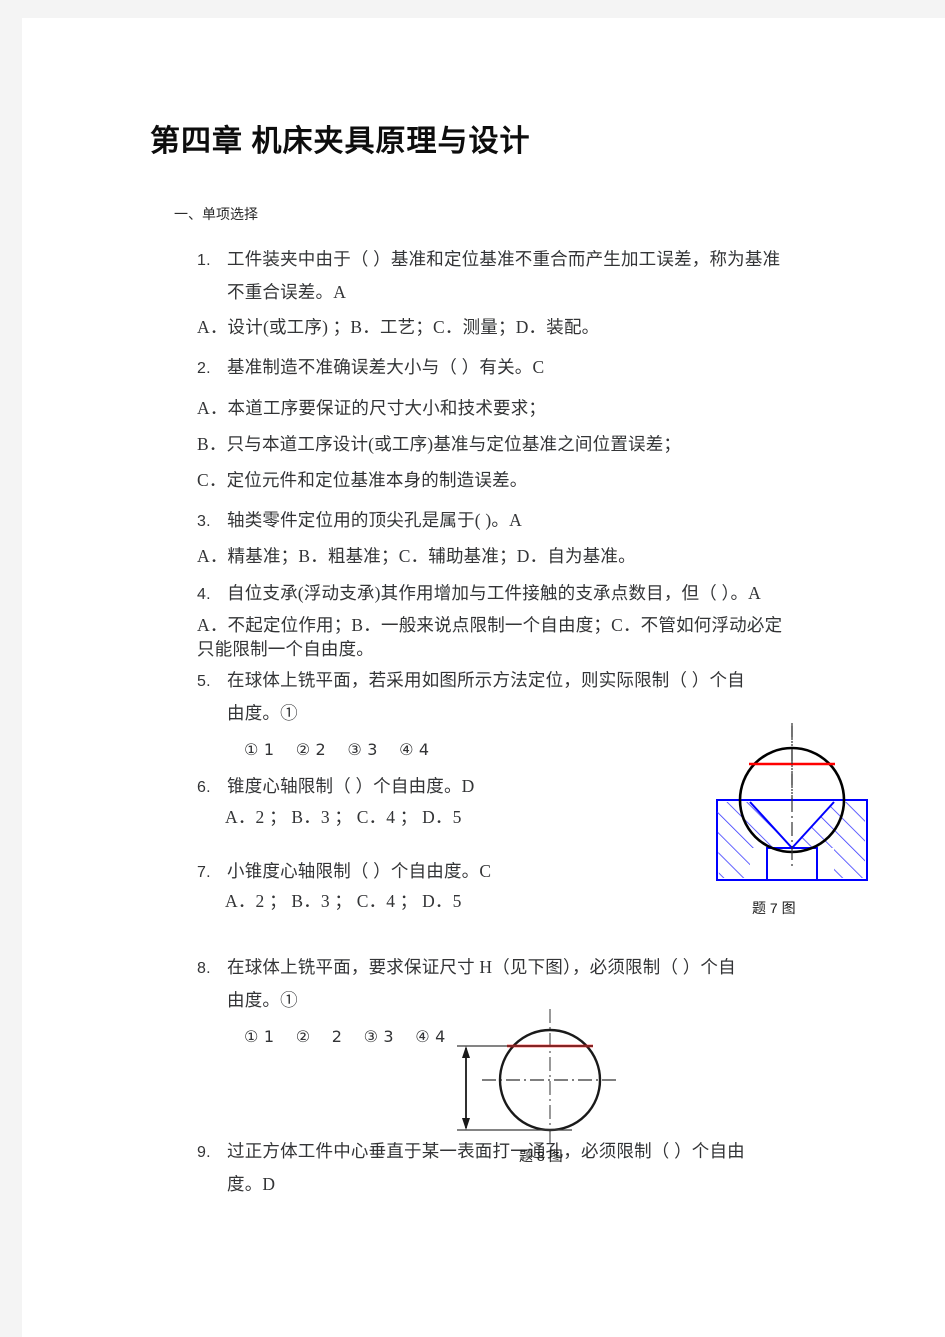 Image resolution: width=945 pixels, height=1337 pixels. I want to click on question-8-text-1: 在球体上铣平面，要求保证尺寸 H（见下图），必须限制（ ）个自, so click(481, 967).